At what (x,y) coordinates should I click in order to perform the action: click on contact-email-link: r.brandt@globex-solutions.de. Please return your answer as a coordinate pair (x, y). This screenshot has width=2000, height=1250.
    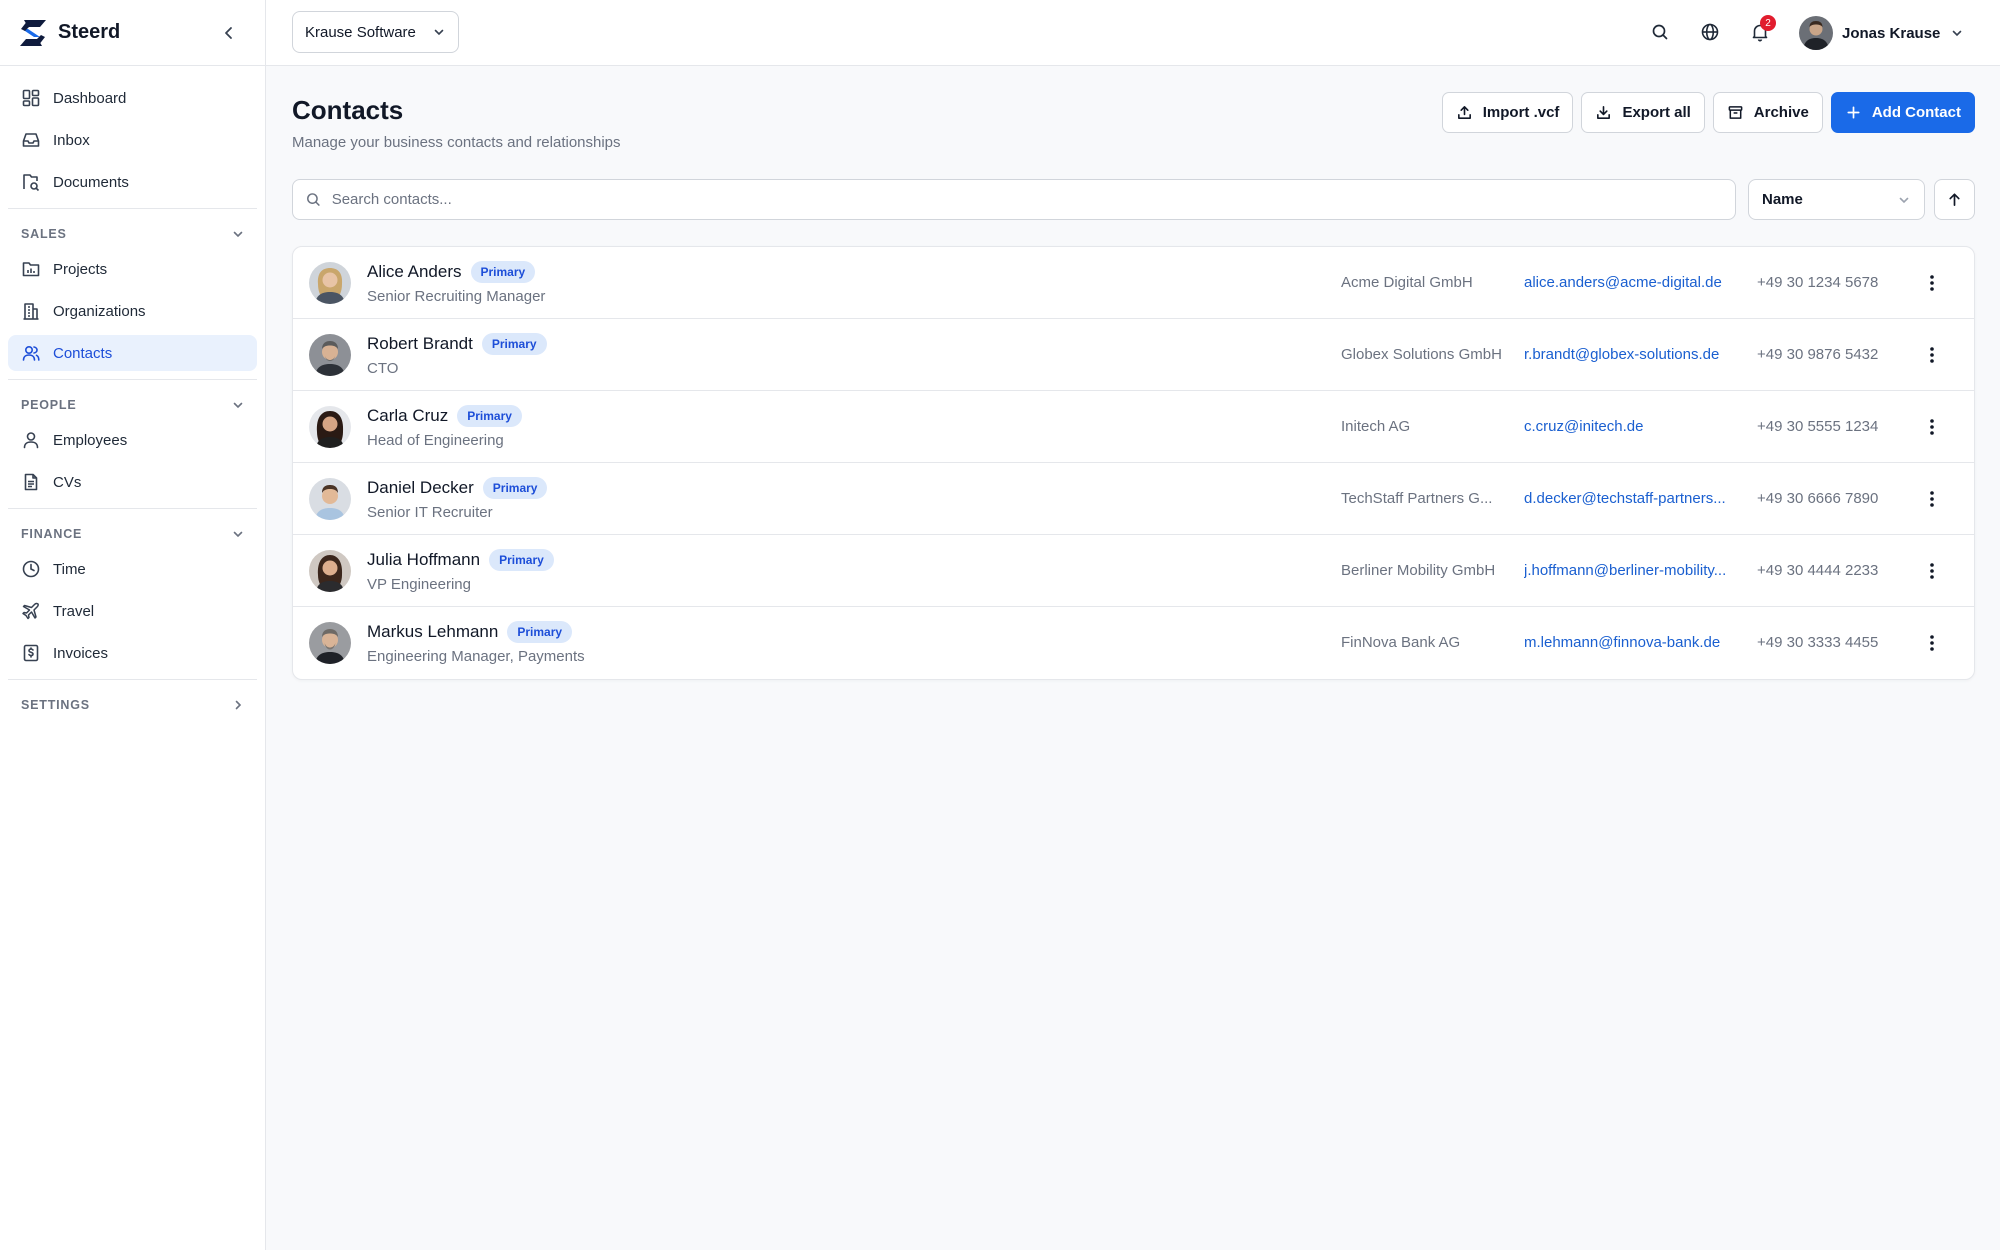
    Looking at the image, I should click on (1633, 354).